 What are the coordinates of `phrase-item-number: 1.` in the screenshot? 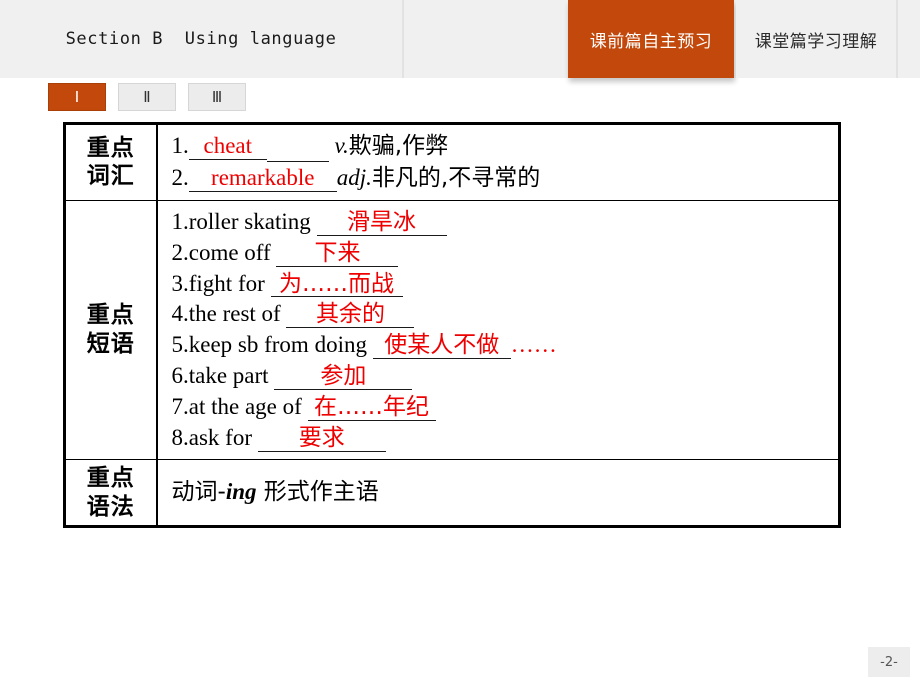 It's located at (180, 221).